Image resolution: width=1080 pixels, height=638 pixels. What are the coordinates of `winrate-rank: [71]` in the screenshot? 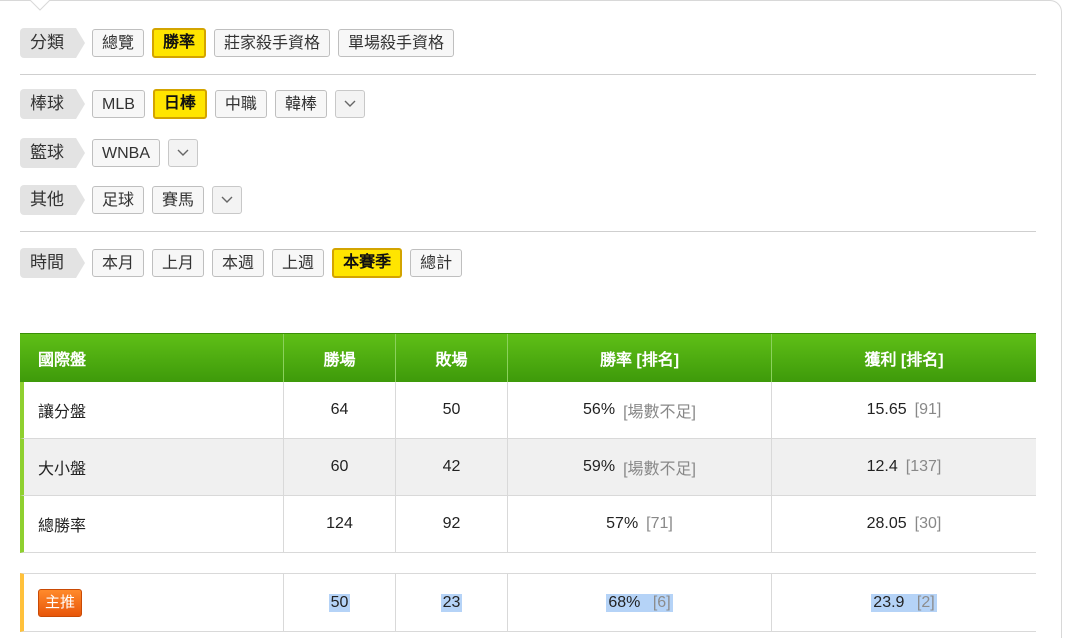 It's located at (659, 523).